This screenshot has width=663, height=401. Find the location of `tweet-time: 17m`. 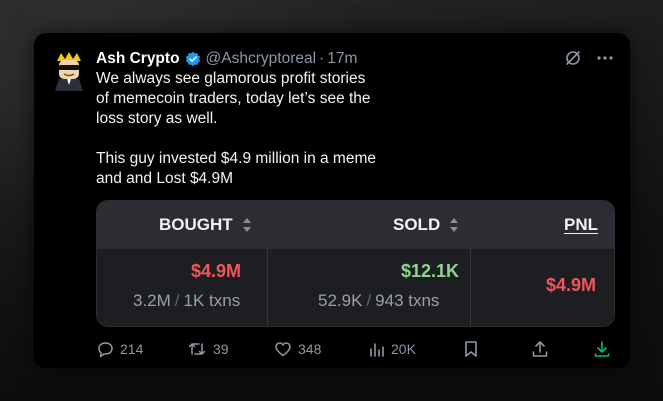

tweet-time: 17m is located at coordinates (342, 59).